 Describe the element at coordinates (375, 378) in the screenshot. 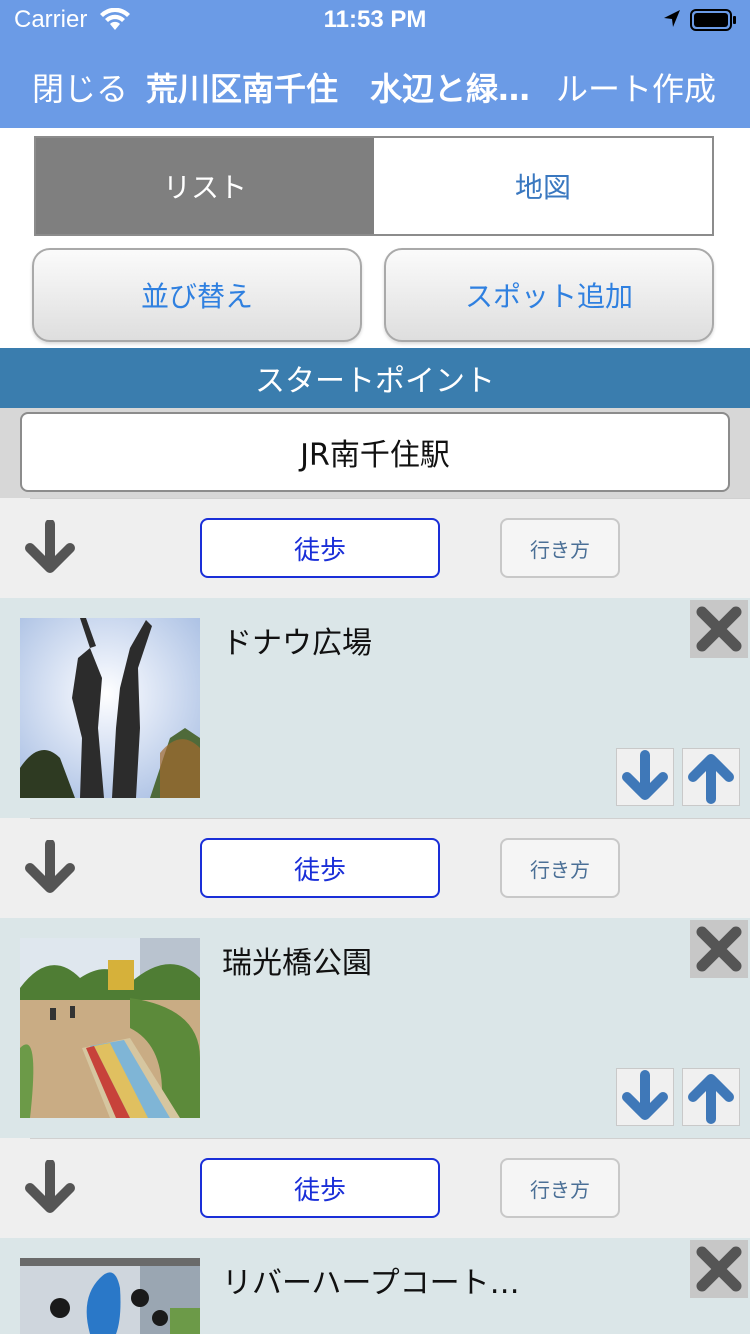

I see `start-point-header: スタートポイント` at that location.